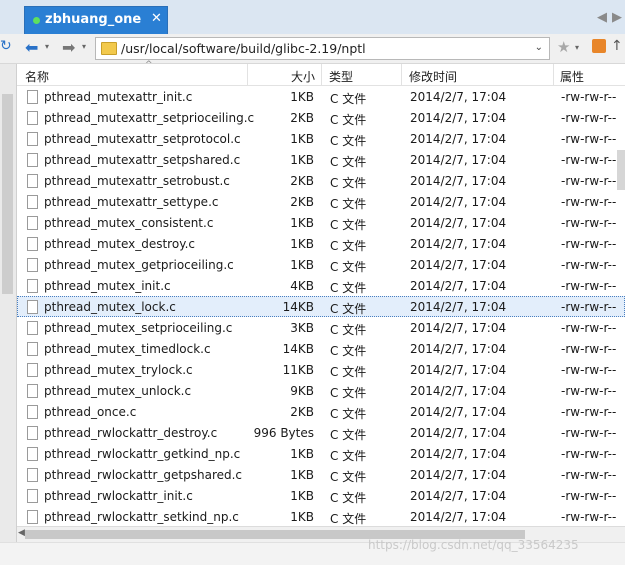 The height and width of the screenshot is (565, 625). Describe the element at coordinates (8, 303) in the screenshot. I see `left-panel-scrollbar` at that location.